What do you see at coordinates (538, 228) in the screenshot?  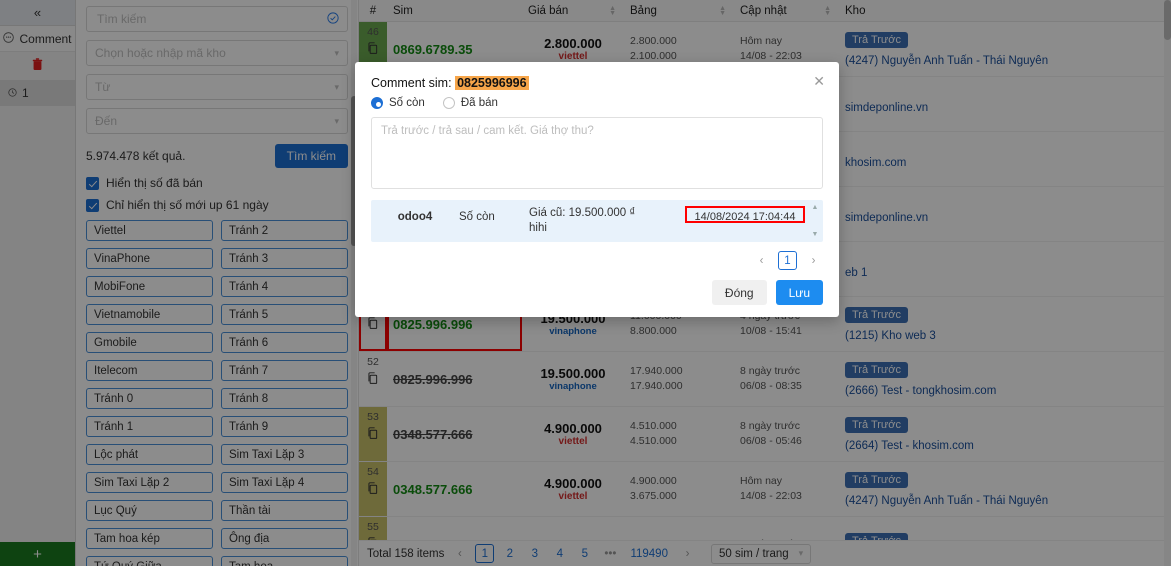 I see `comment-note: hihi` at bounding box center [538, 228].